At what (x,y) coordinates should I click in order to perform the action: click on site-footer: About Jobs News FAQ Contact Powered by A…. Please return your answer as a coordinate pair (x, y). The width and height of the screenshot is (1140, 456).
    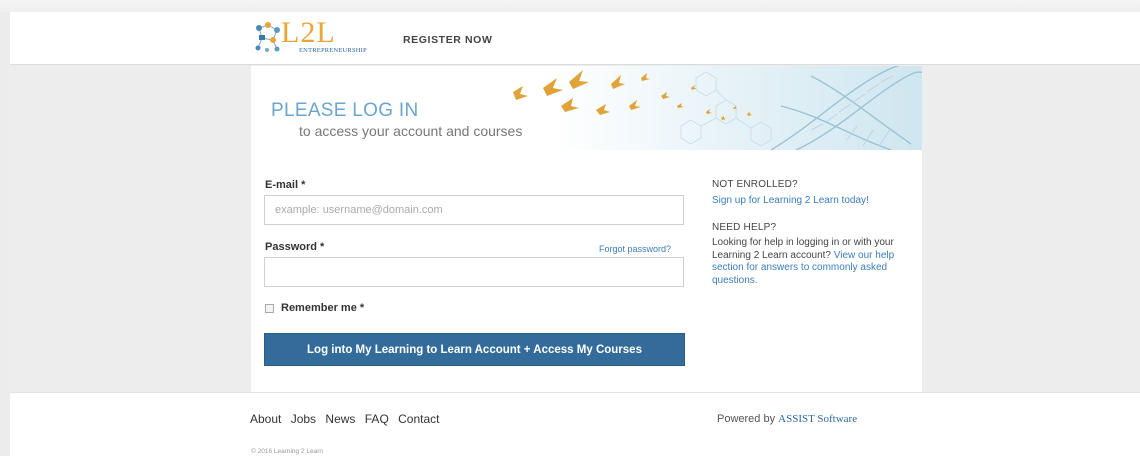
    Looking at the image, I should click on (575, 424).